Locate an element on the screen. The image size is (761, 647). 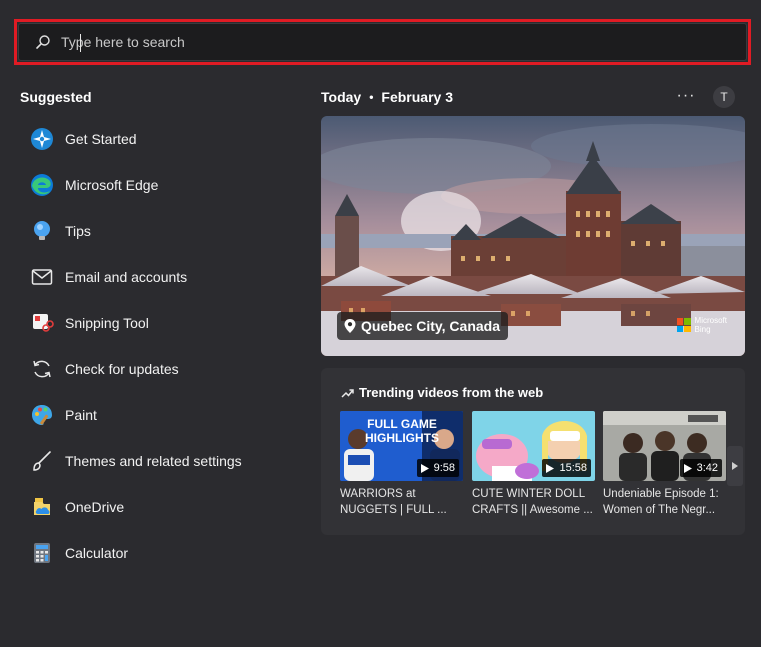
search-box is located at coordinates (382, 42).